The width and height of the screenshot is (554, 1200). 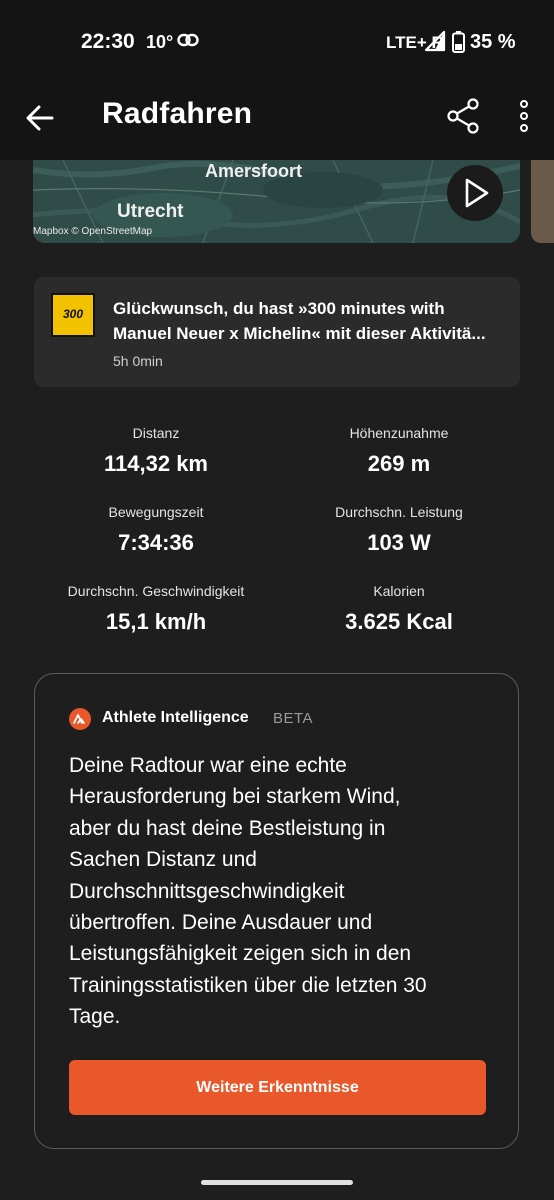 What do you see at coordinates (138, 361) in the screenshot?
I see `achievement-time: 5h 0min` at bounding box center [138, 361].